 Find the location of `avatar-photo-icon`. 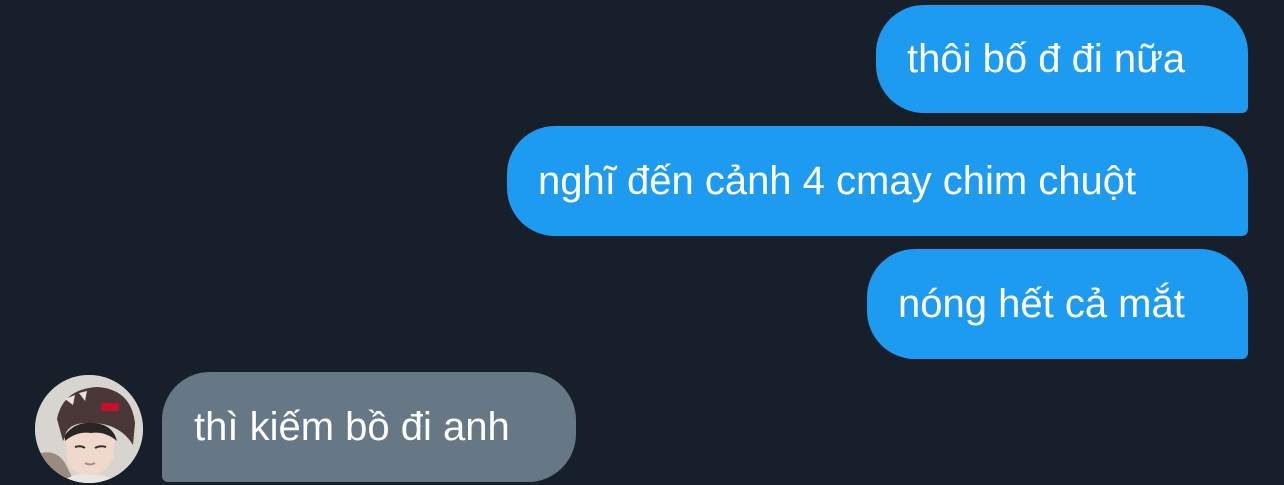

avatar-photo-icon is located at coordinates (89, 429).